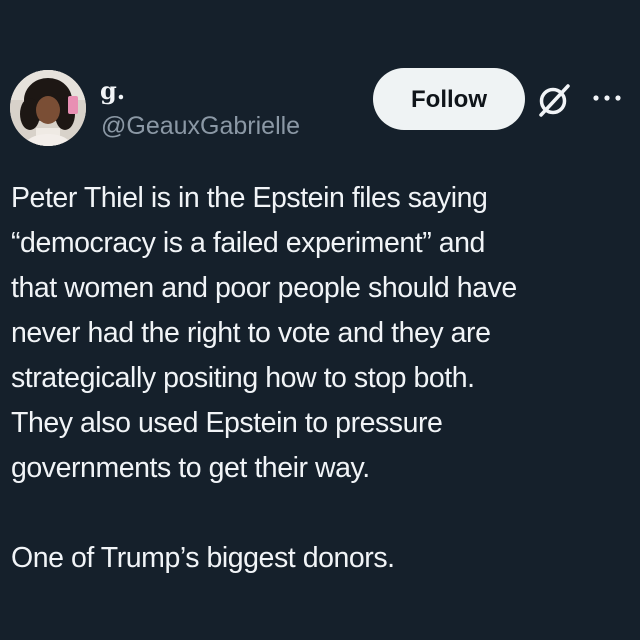  I want to click on display-name: g., so click(112, 91).